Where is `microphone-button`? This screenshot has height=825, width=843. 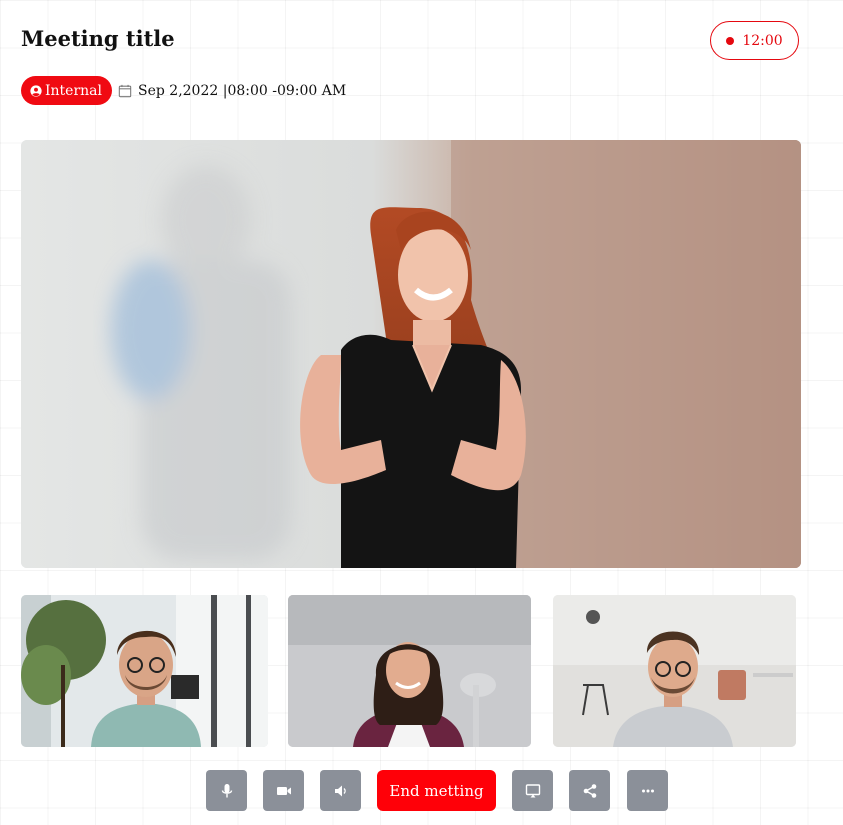
microphone-button is located at coordinates (226, 790).